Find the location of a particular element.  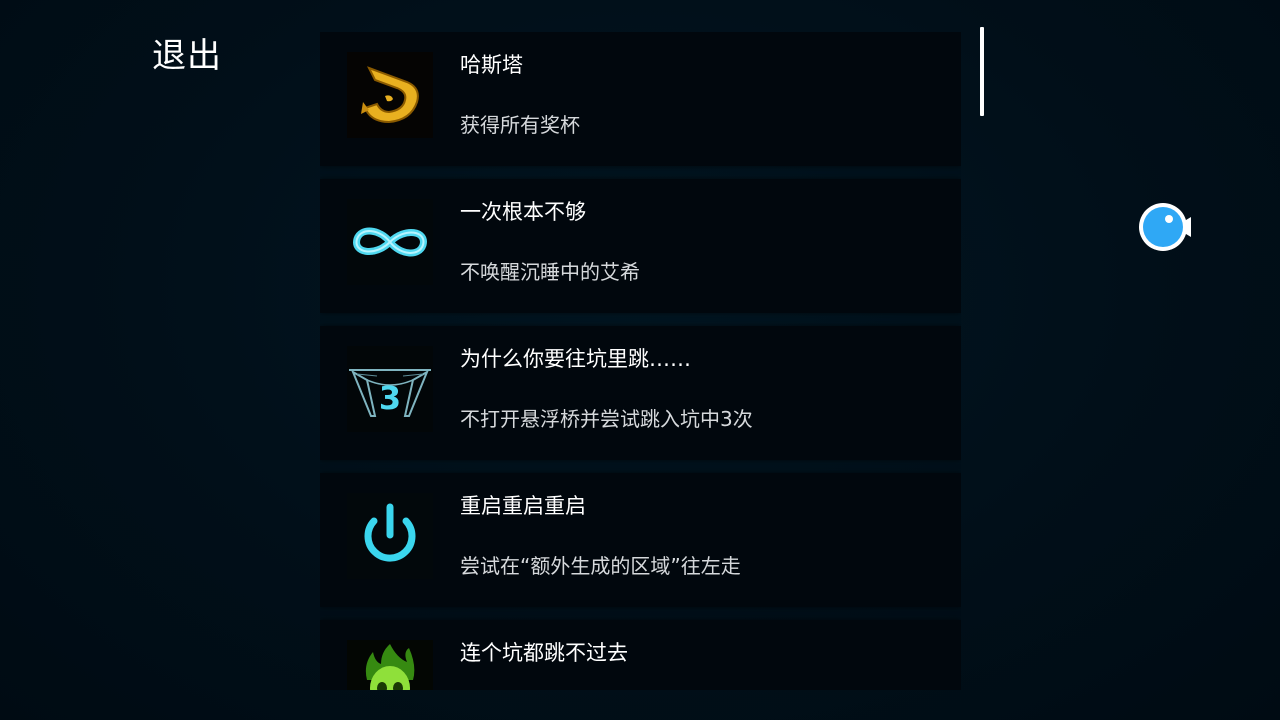

pit-three-icon: 3 is located at coordinates (390, 389).